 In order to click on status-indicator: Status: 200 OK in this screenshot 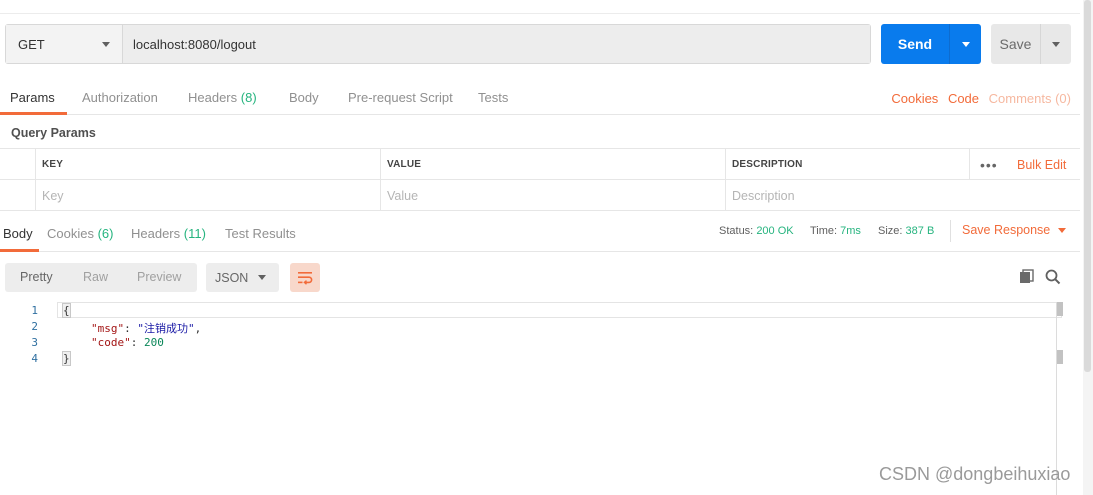, I will do `click(756, 231)`.